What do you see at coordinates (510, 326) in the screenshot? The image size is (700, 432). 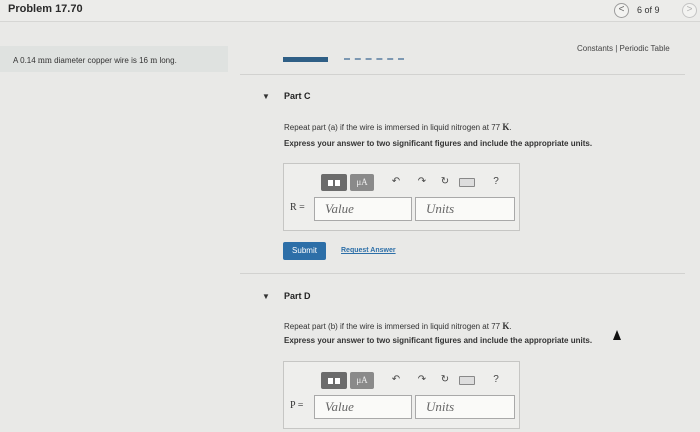 I see `part-d-question-suffix: .` at bounding box center [510, 326].